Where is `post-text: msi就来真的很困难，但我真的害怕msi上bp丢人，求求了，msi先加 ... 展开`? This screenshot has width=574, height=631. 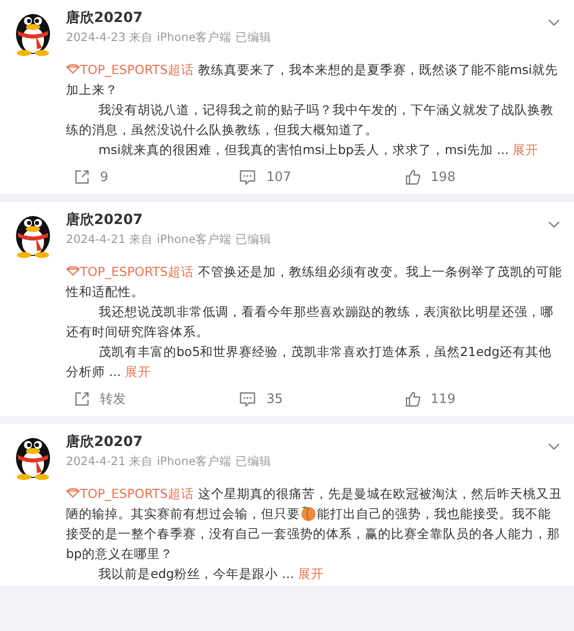 post-text: msi就来真的很困难，但我真的害怕msi上bp丢人，求求了，msi先加 ... 展开 is located at coordinates (319, 150).